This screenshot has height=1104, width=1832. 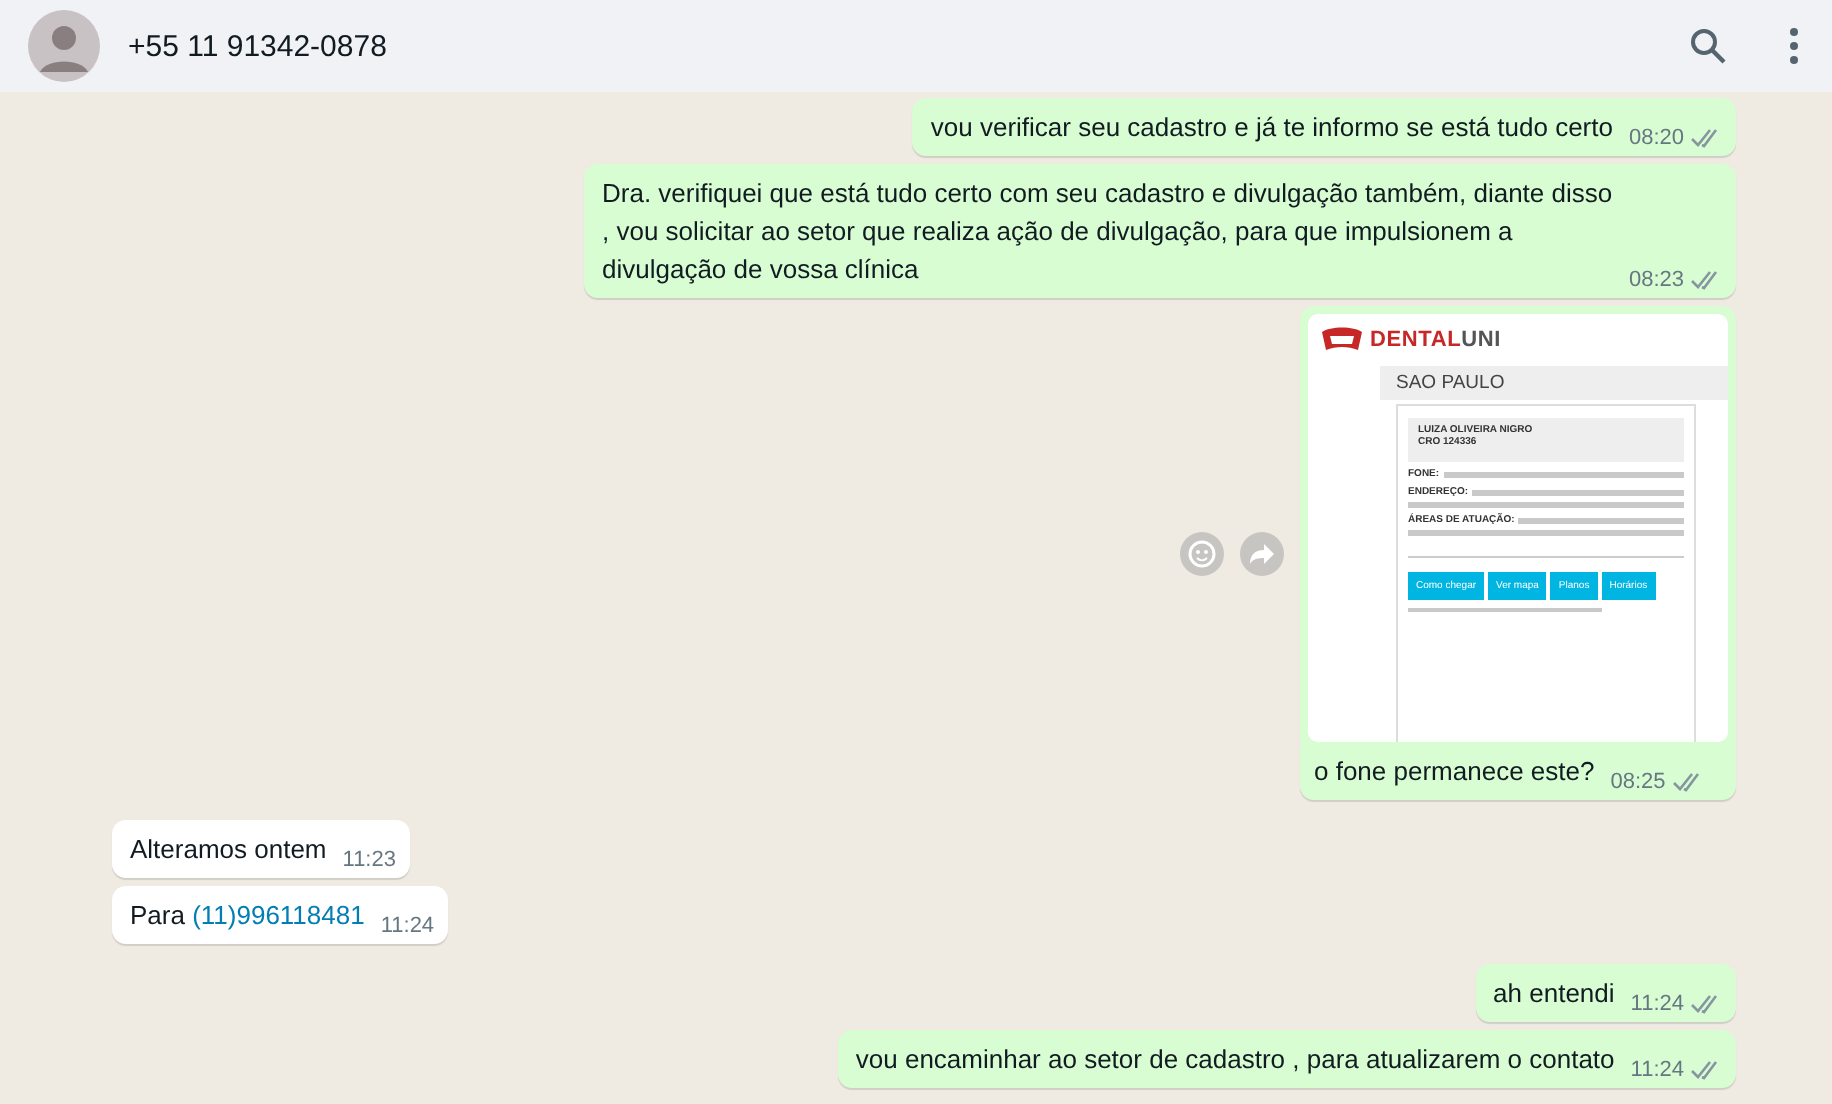 I want to click on message-time: 08:20, so click(x=1656, y=138).